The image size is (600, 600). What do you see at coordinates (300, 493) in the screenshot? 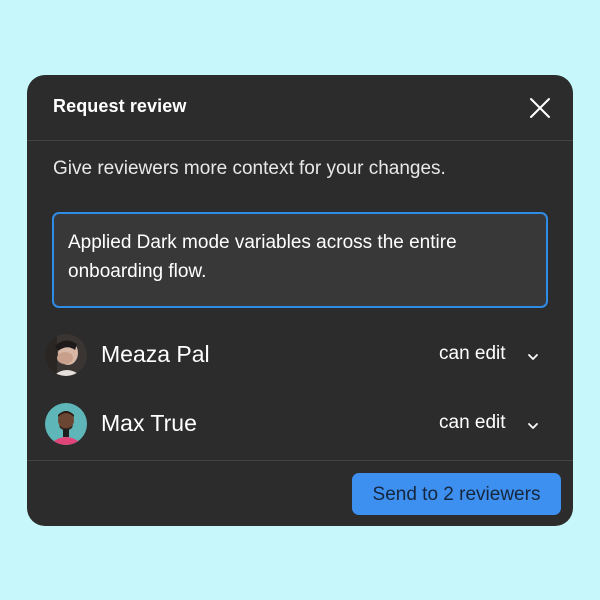
I see `dialog-footer: Send to 2 reviewers` at bounding box center [300, 493].